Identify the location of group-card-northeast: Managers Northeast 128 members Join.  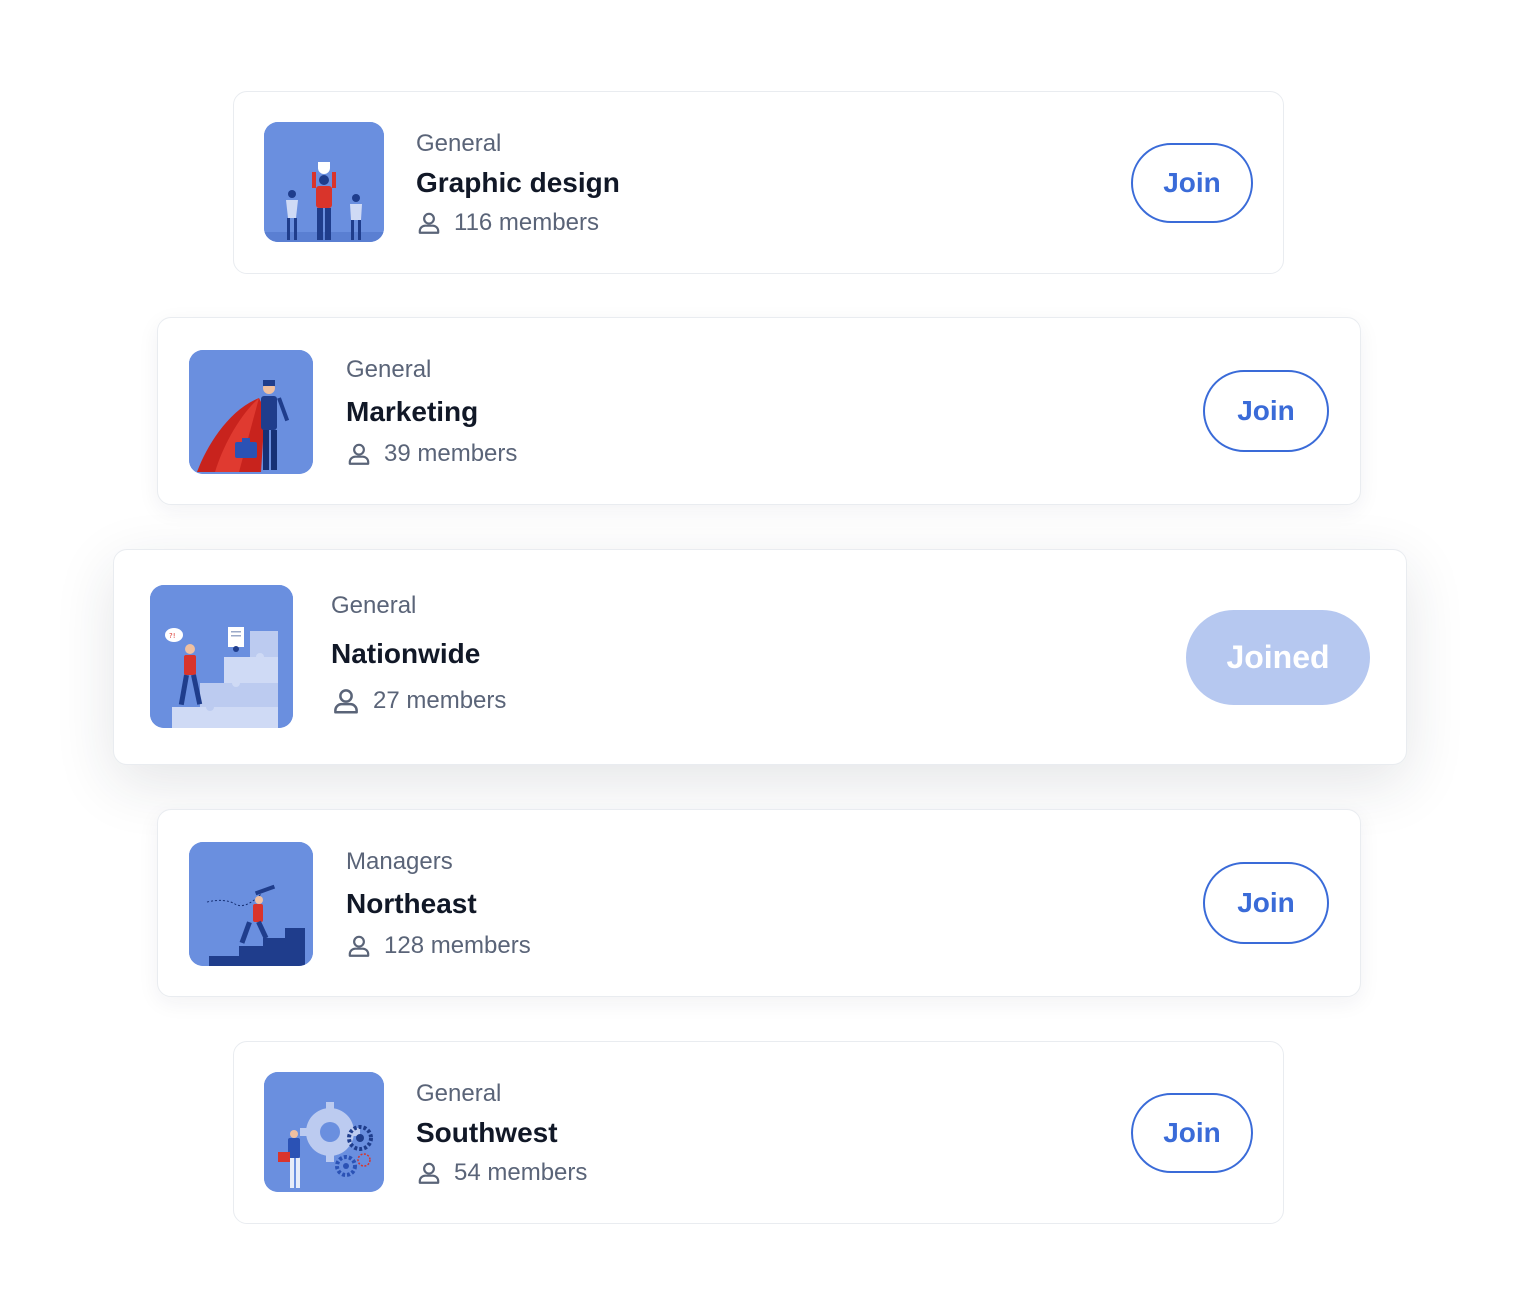
(759, 903).